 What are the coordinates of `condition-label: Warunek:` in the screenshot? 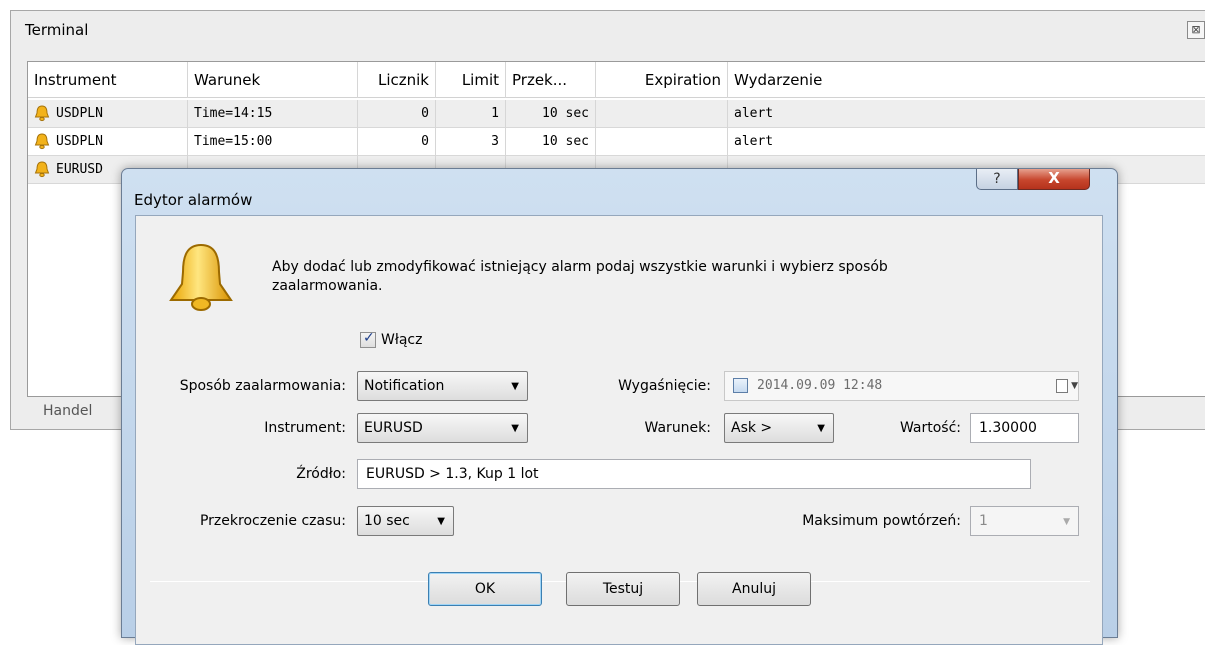 It's located at (677, 428).